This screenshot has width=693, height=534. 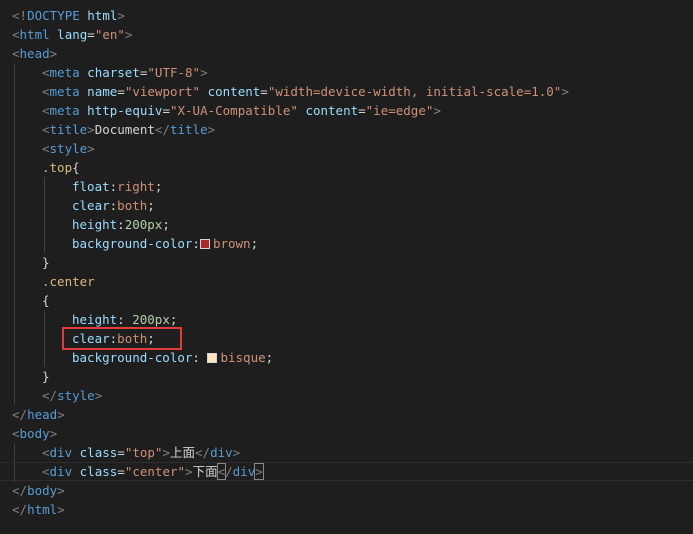 I want to click on code-line-14: }, so click(x=346, y=262).